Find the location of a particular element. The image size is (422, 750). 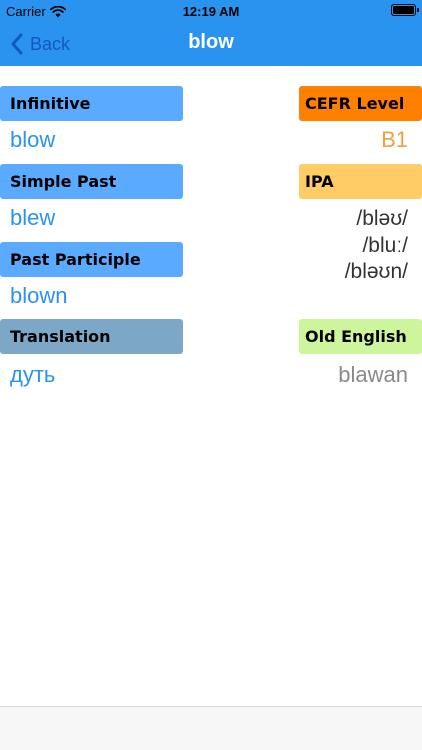

simple-past-label: Simple Past is located at coordinates (91, 181).